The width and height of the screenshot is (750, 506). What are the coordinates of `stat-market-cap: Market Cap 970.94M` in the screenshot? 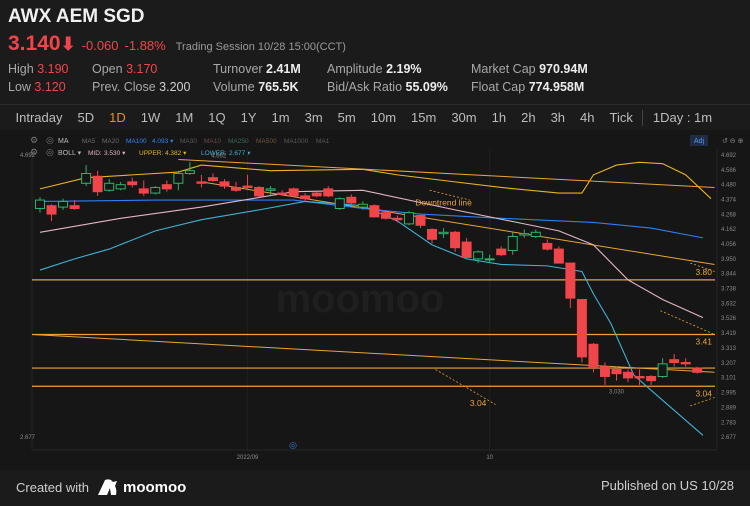 It's located at (529, 69).